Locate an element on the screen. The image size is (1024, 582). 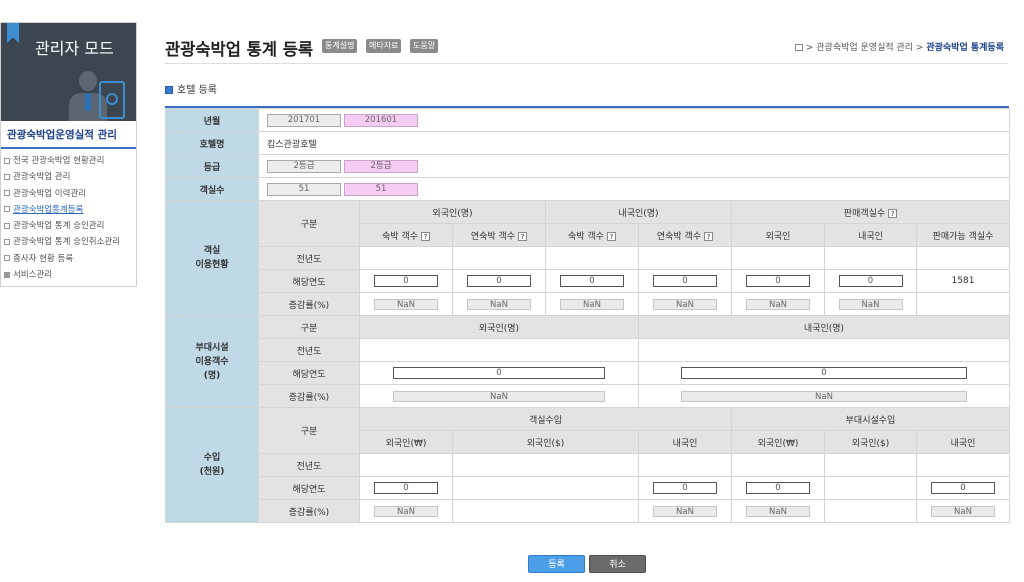
room-usage-rate-label: 증감률(%) is located at coordinates (309, 304).